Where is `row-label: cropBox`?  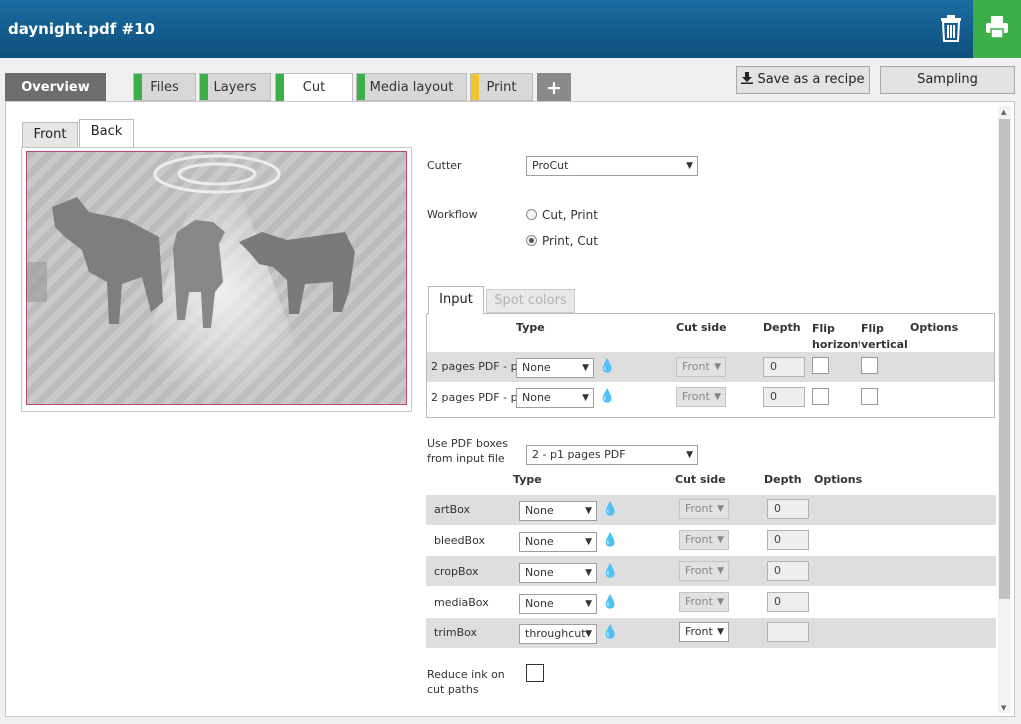 row-label: cropBox is located at coordinates (456, 571).